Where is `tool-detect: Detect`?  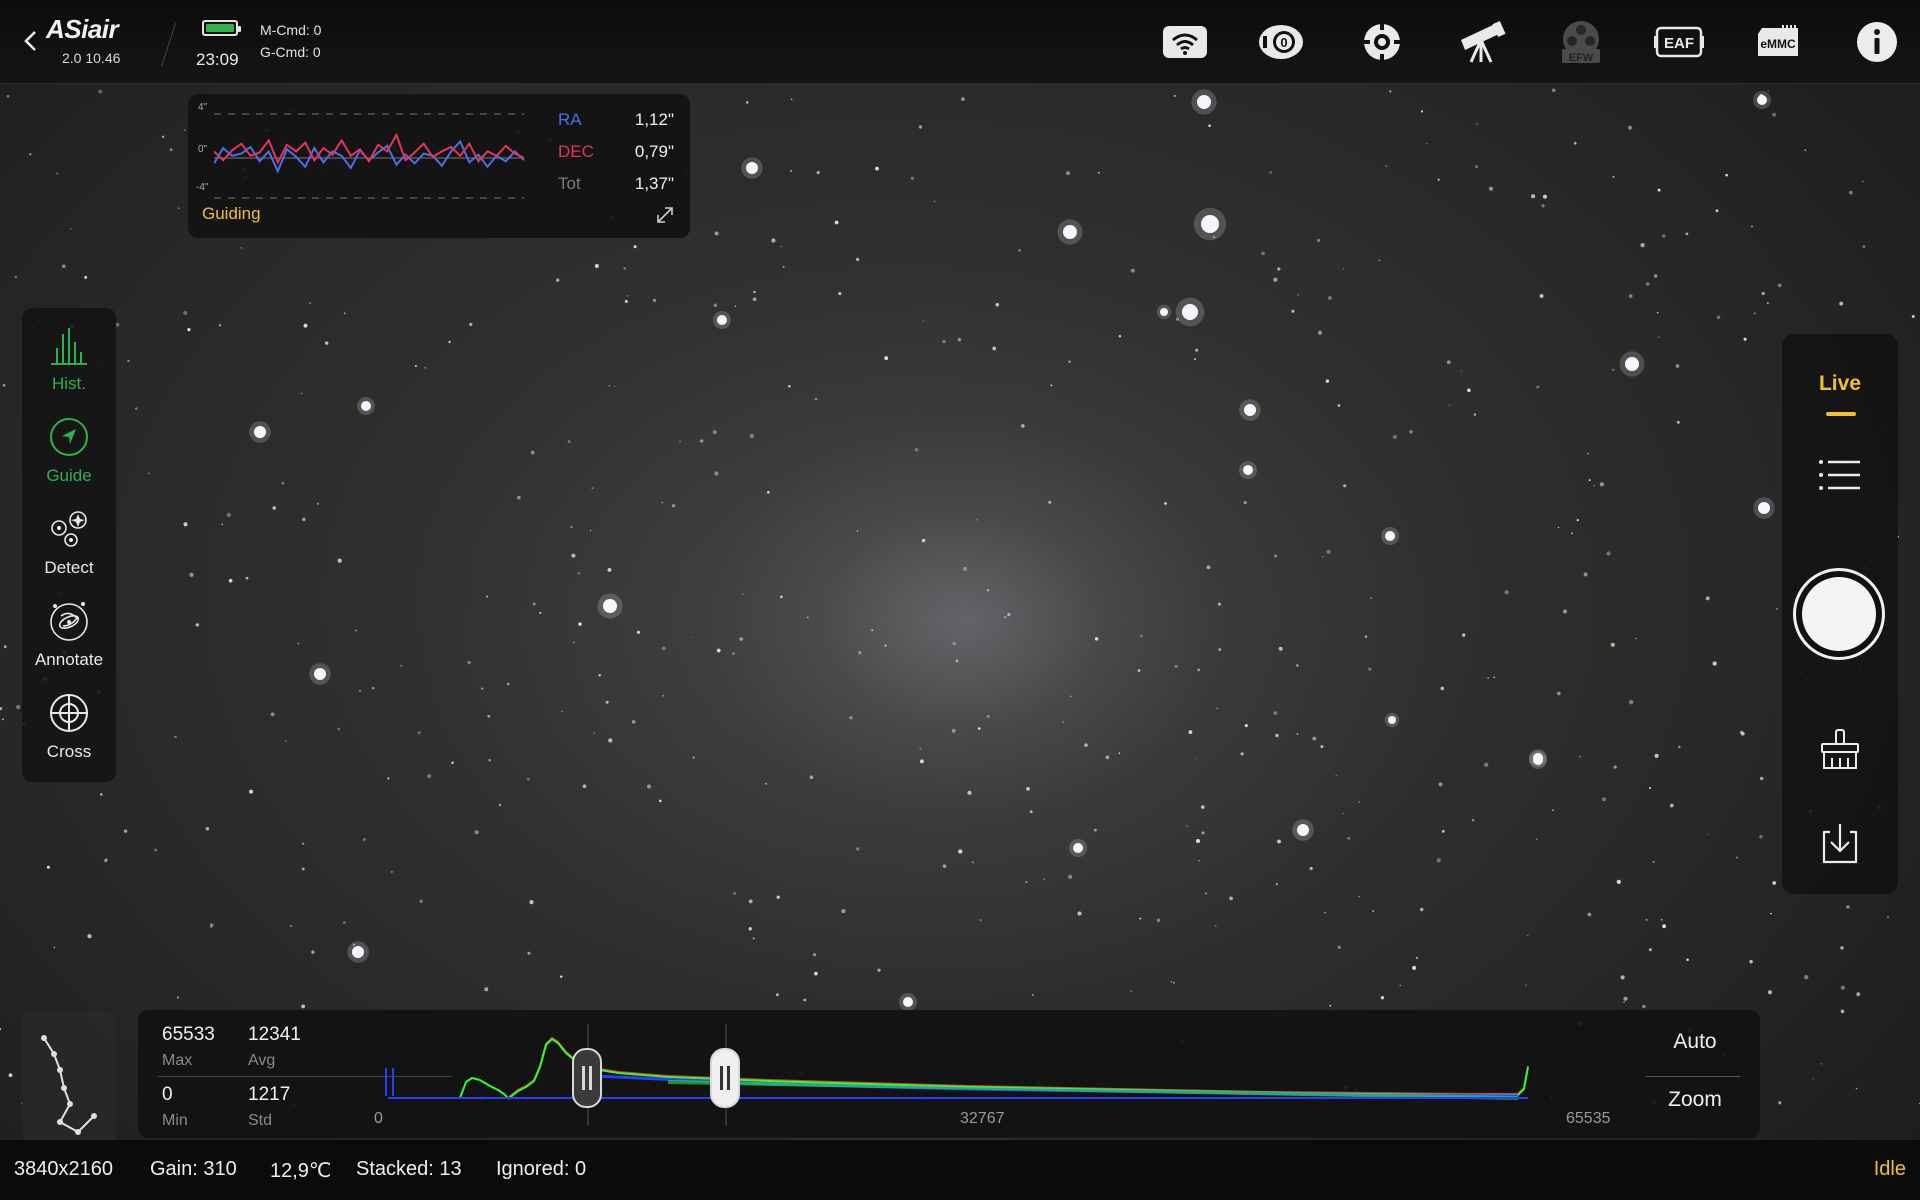
tool-detect: Detect is located at coordinates (69, 547).